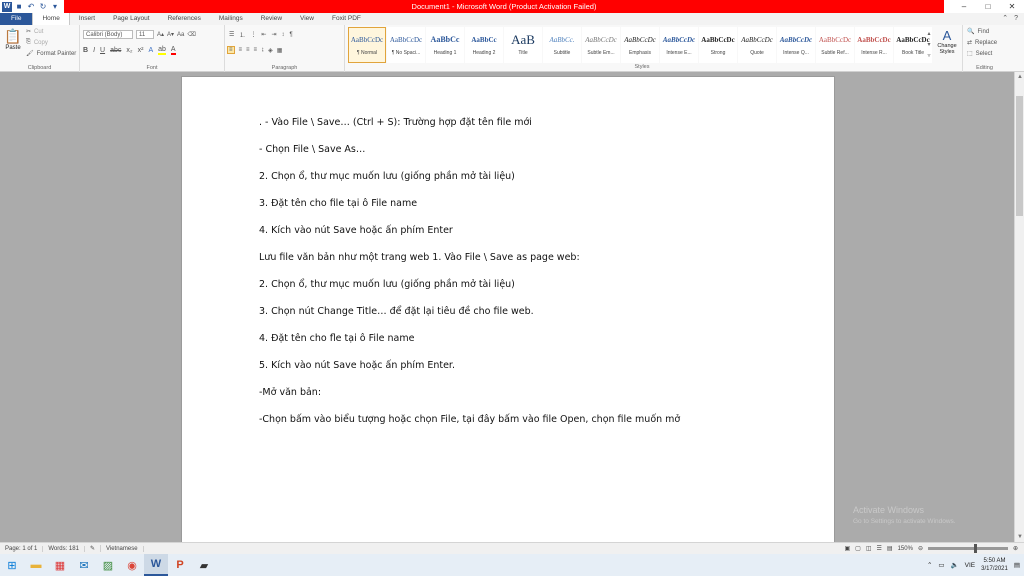 This screenshot has width=1024, height=576. Describe the element at coordinates (170, 34) in the screenshot. I see `shrink-font-icon: A▾` at that location.